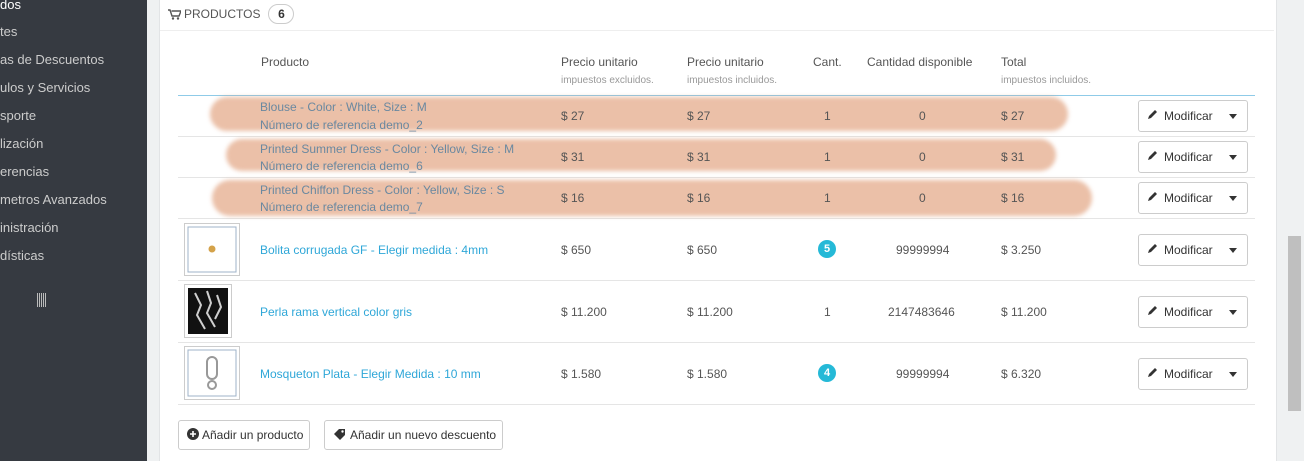 This screenshot has width=1304, height=461. I want to click on sidebar-item-transporte: sporte, so click(18, 115).